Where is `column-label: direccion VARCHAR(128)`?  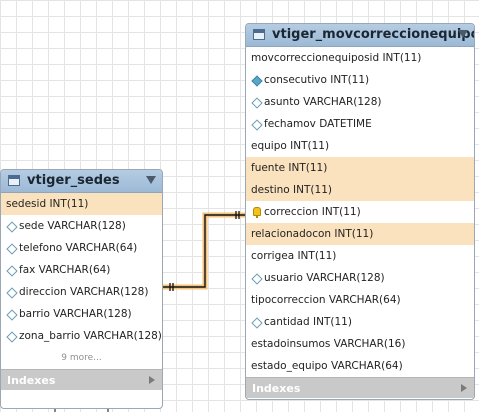
column-label: direccion VARCHAR(128) is located at coordinates (84, 292).